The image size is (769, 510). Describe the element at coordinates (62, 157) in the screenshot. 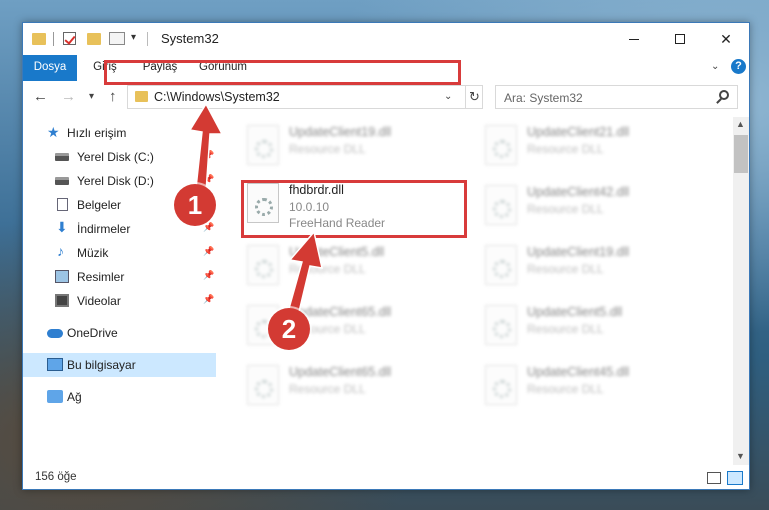

I see `disk-icon` at that location.